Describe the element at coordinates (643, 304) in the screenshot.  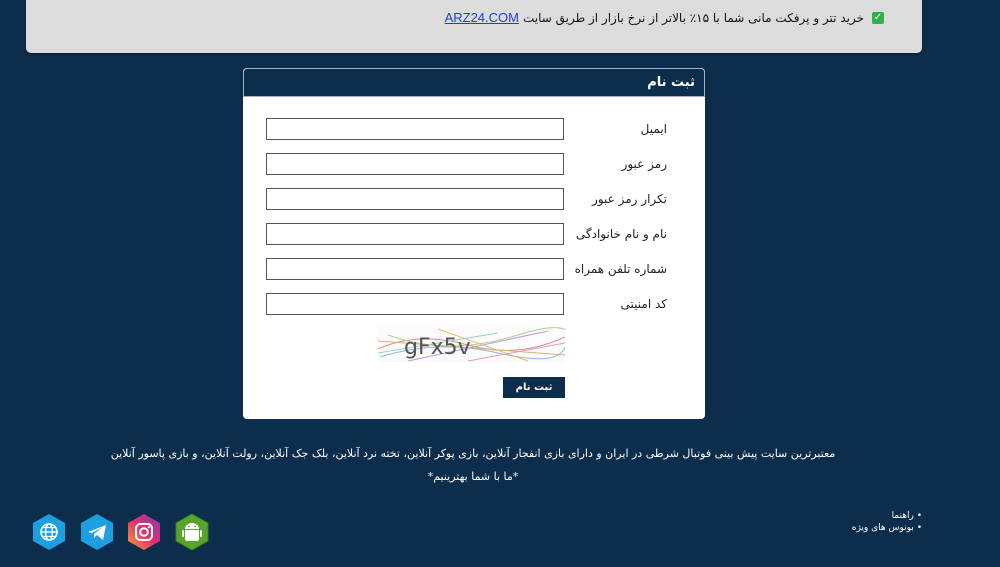
I see `security-code-label: کد امنیتی` at that location.